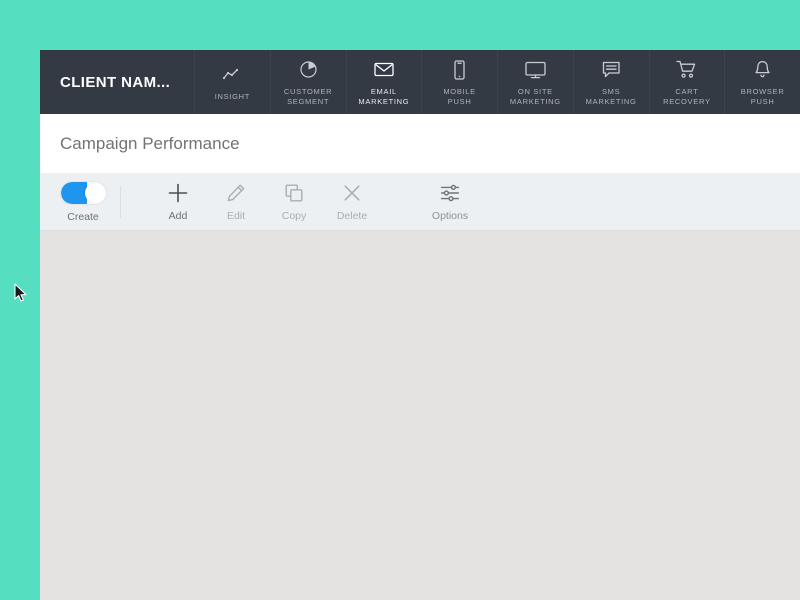 Image resolution: width=800 pixels, height=600 pixels. What do you see at coordinates (687, 96) in the screenshot?
I see `nav-item-label: CART RECOVERY` at bounding box center [687, 96].